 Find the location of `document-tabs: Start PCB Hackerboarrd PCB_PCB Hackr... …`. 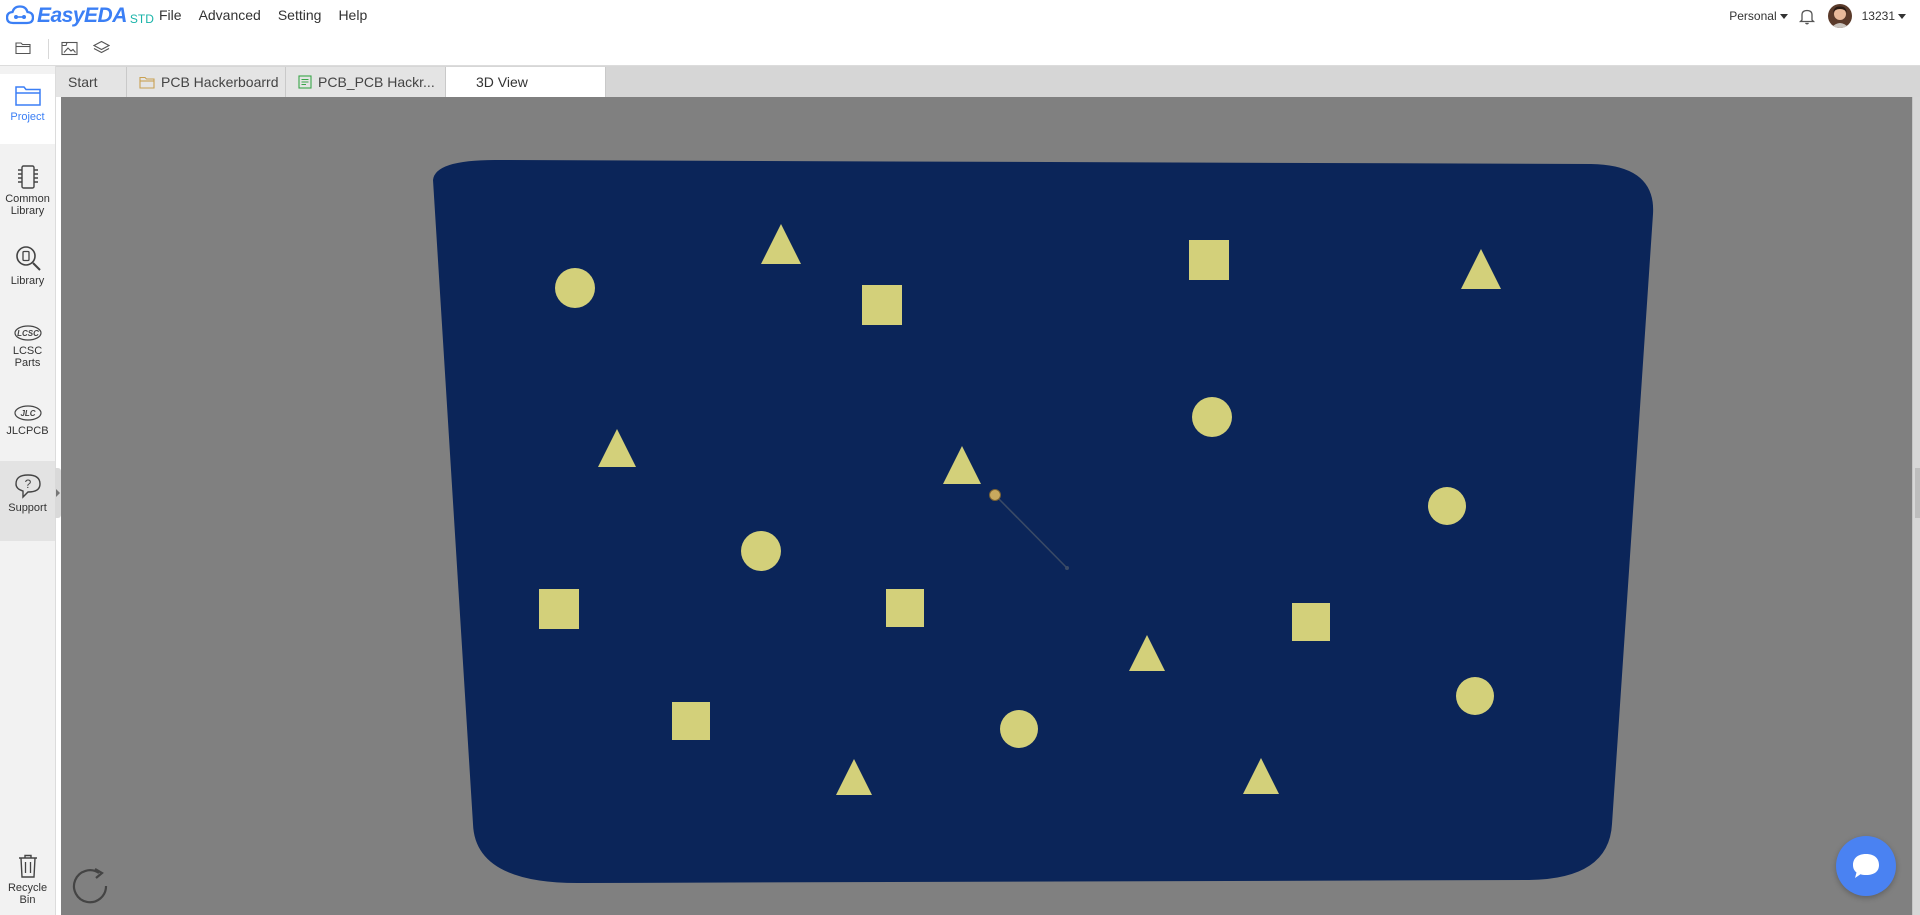

document-tabs: Start PCB Hackerboarrd PCB_PCB Hackr... … is located at coordinates (988, 81).